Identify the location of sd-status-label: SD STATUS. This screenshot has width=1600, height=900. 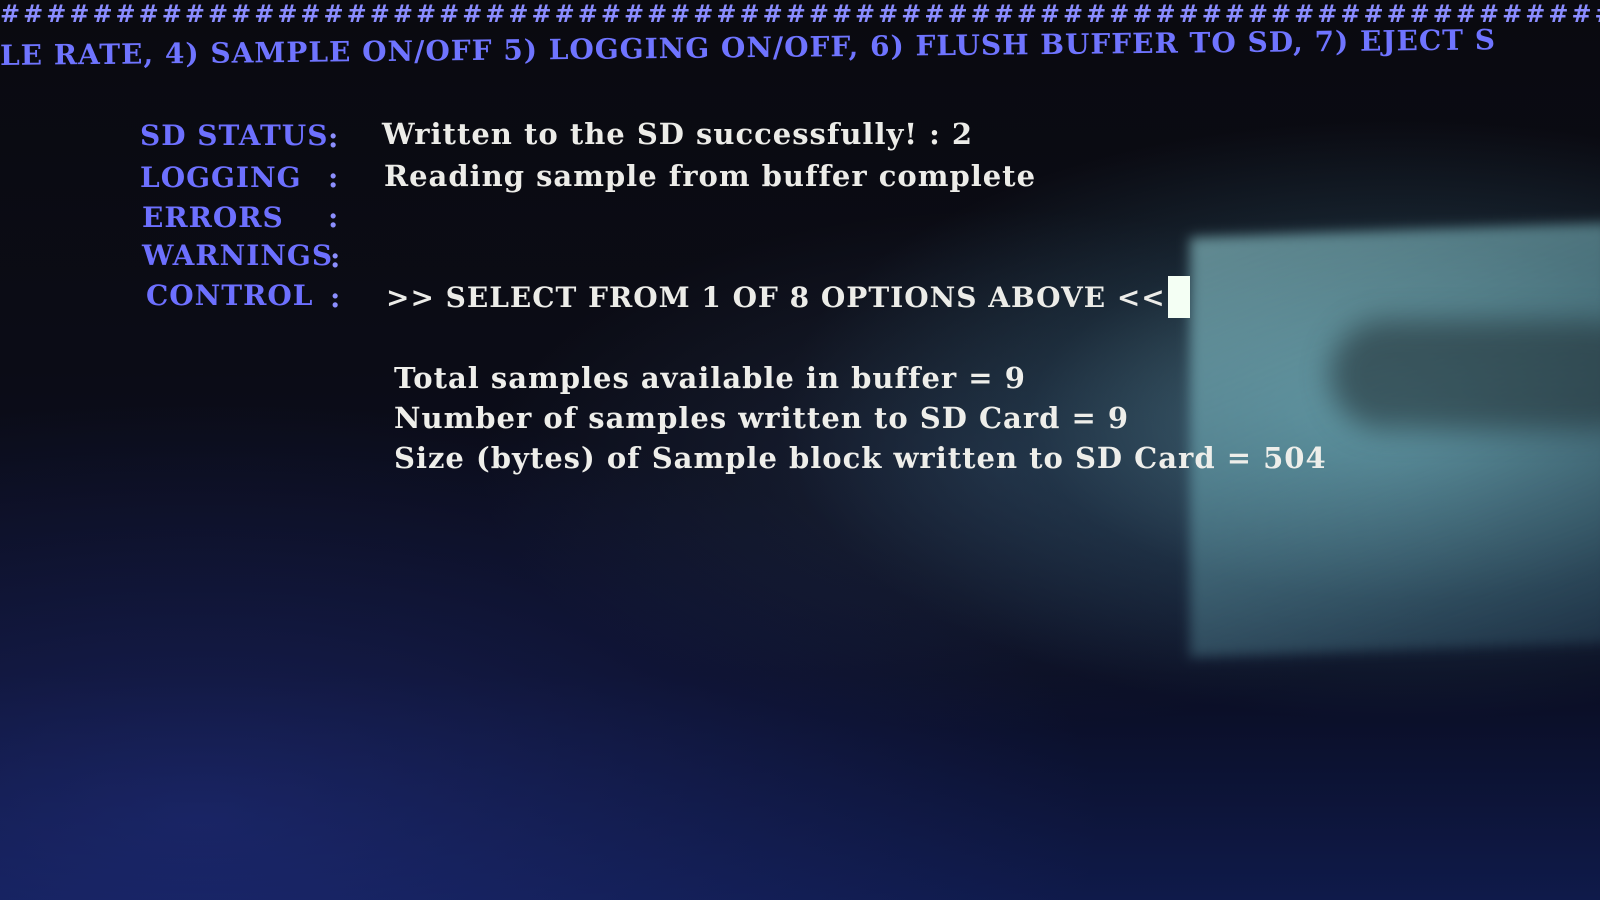
(234, 135).